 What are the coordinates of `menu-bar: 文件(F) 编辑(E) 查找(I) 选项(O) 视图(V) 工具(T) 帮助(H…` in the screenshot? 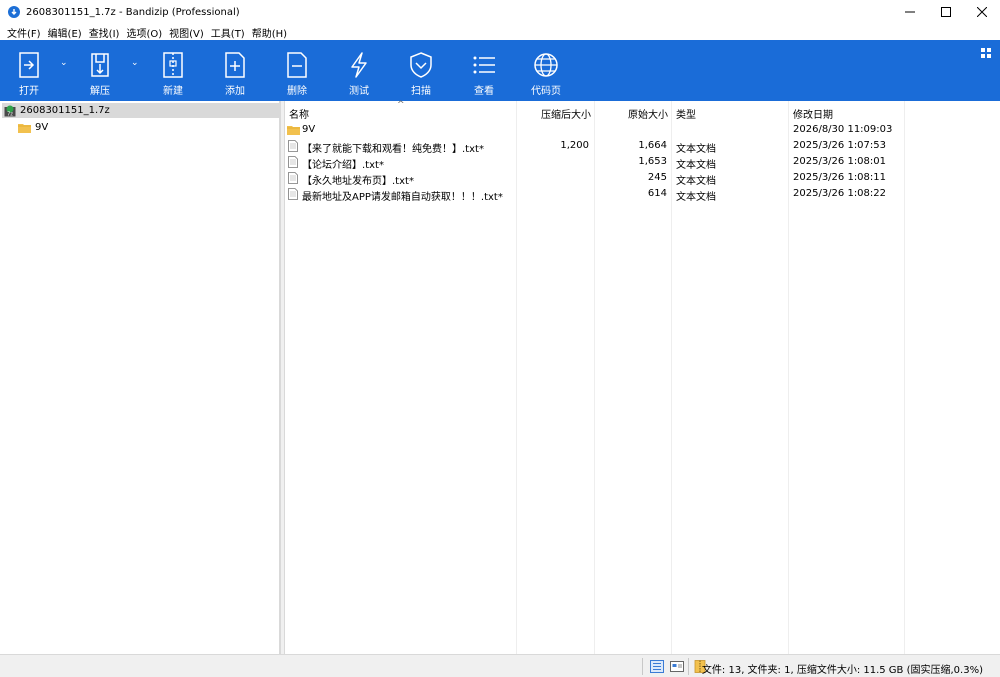 It's located at (500, 32).